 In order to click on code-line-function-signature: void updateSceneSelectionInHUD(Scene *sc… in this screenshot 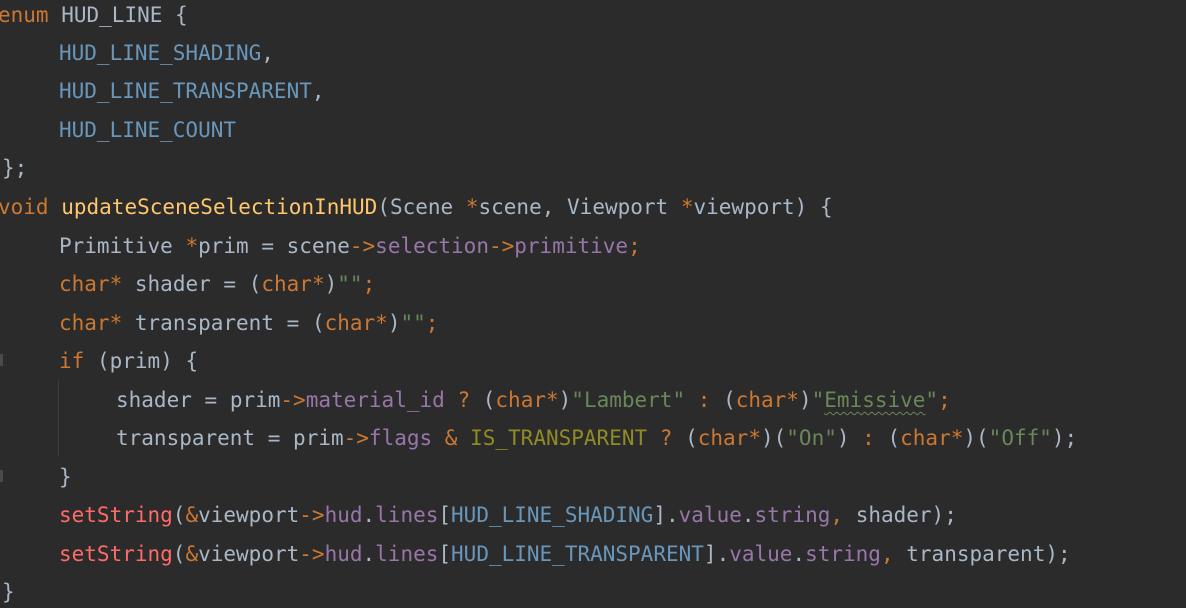, I will do `click(416, 207)`.